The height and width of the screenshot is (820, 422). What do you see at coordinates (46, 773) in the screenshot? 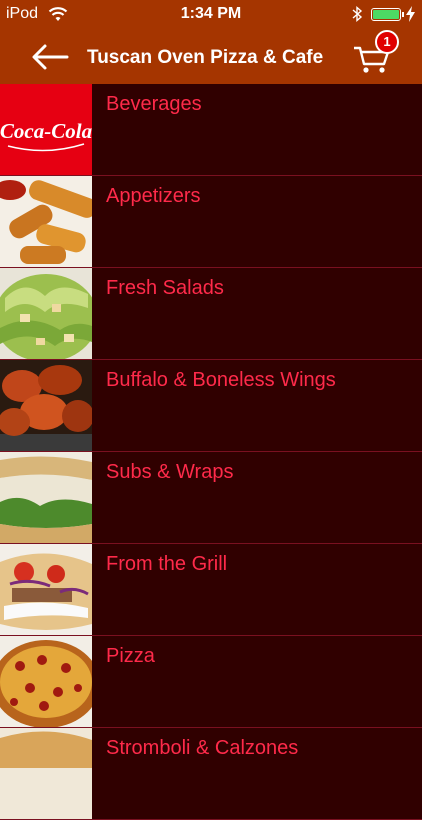
I see `calzone-photo` at bounding box center [46, 773].